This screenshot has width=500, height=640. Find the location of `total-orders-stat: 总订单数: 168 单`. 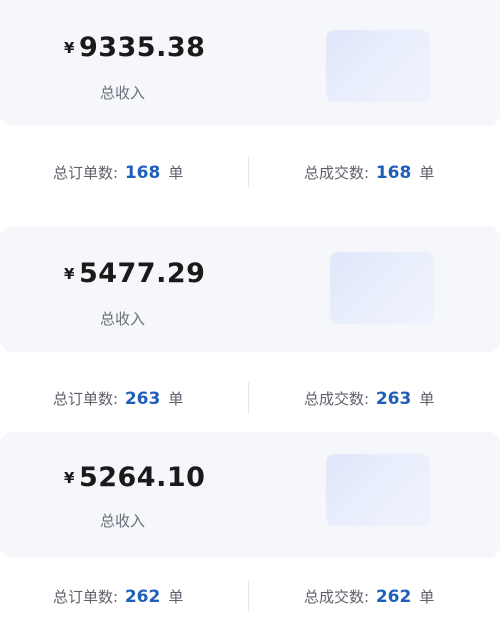

total-orders-stat: 总订单数: 168 单 is located at coordinates (118, 172).